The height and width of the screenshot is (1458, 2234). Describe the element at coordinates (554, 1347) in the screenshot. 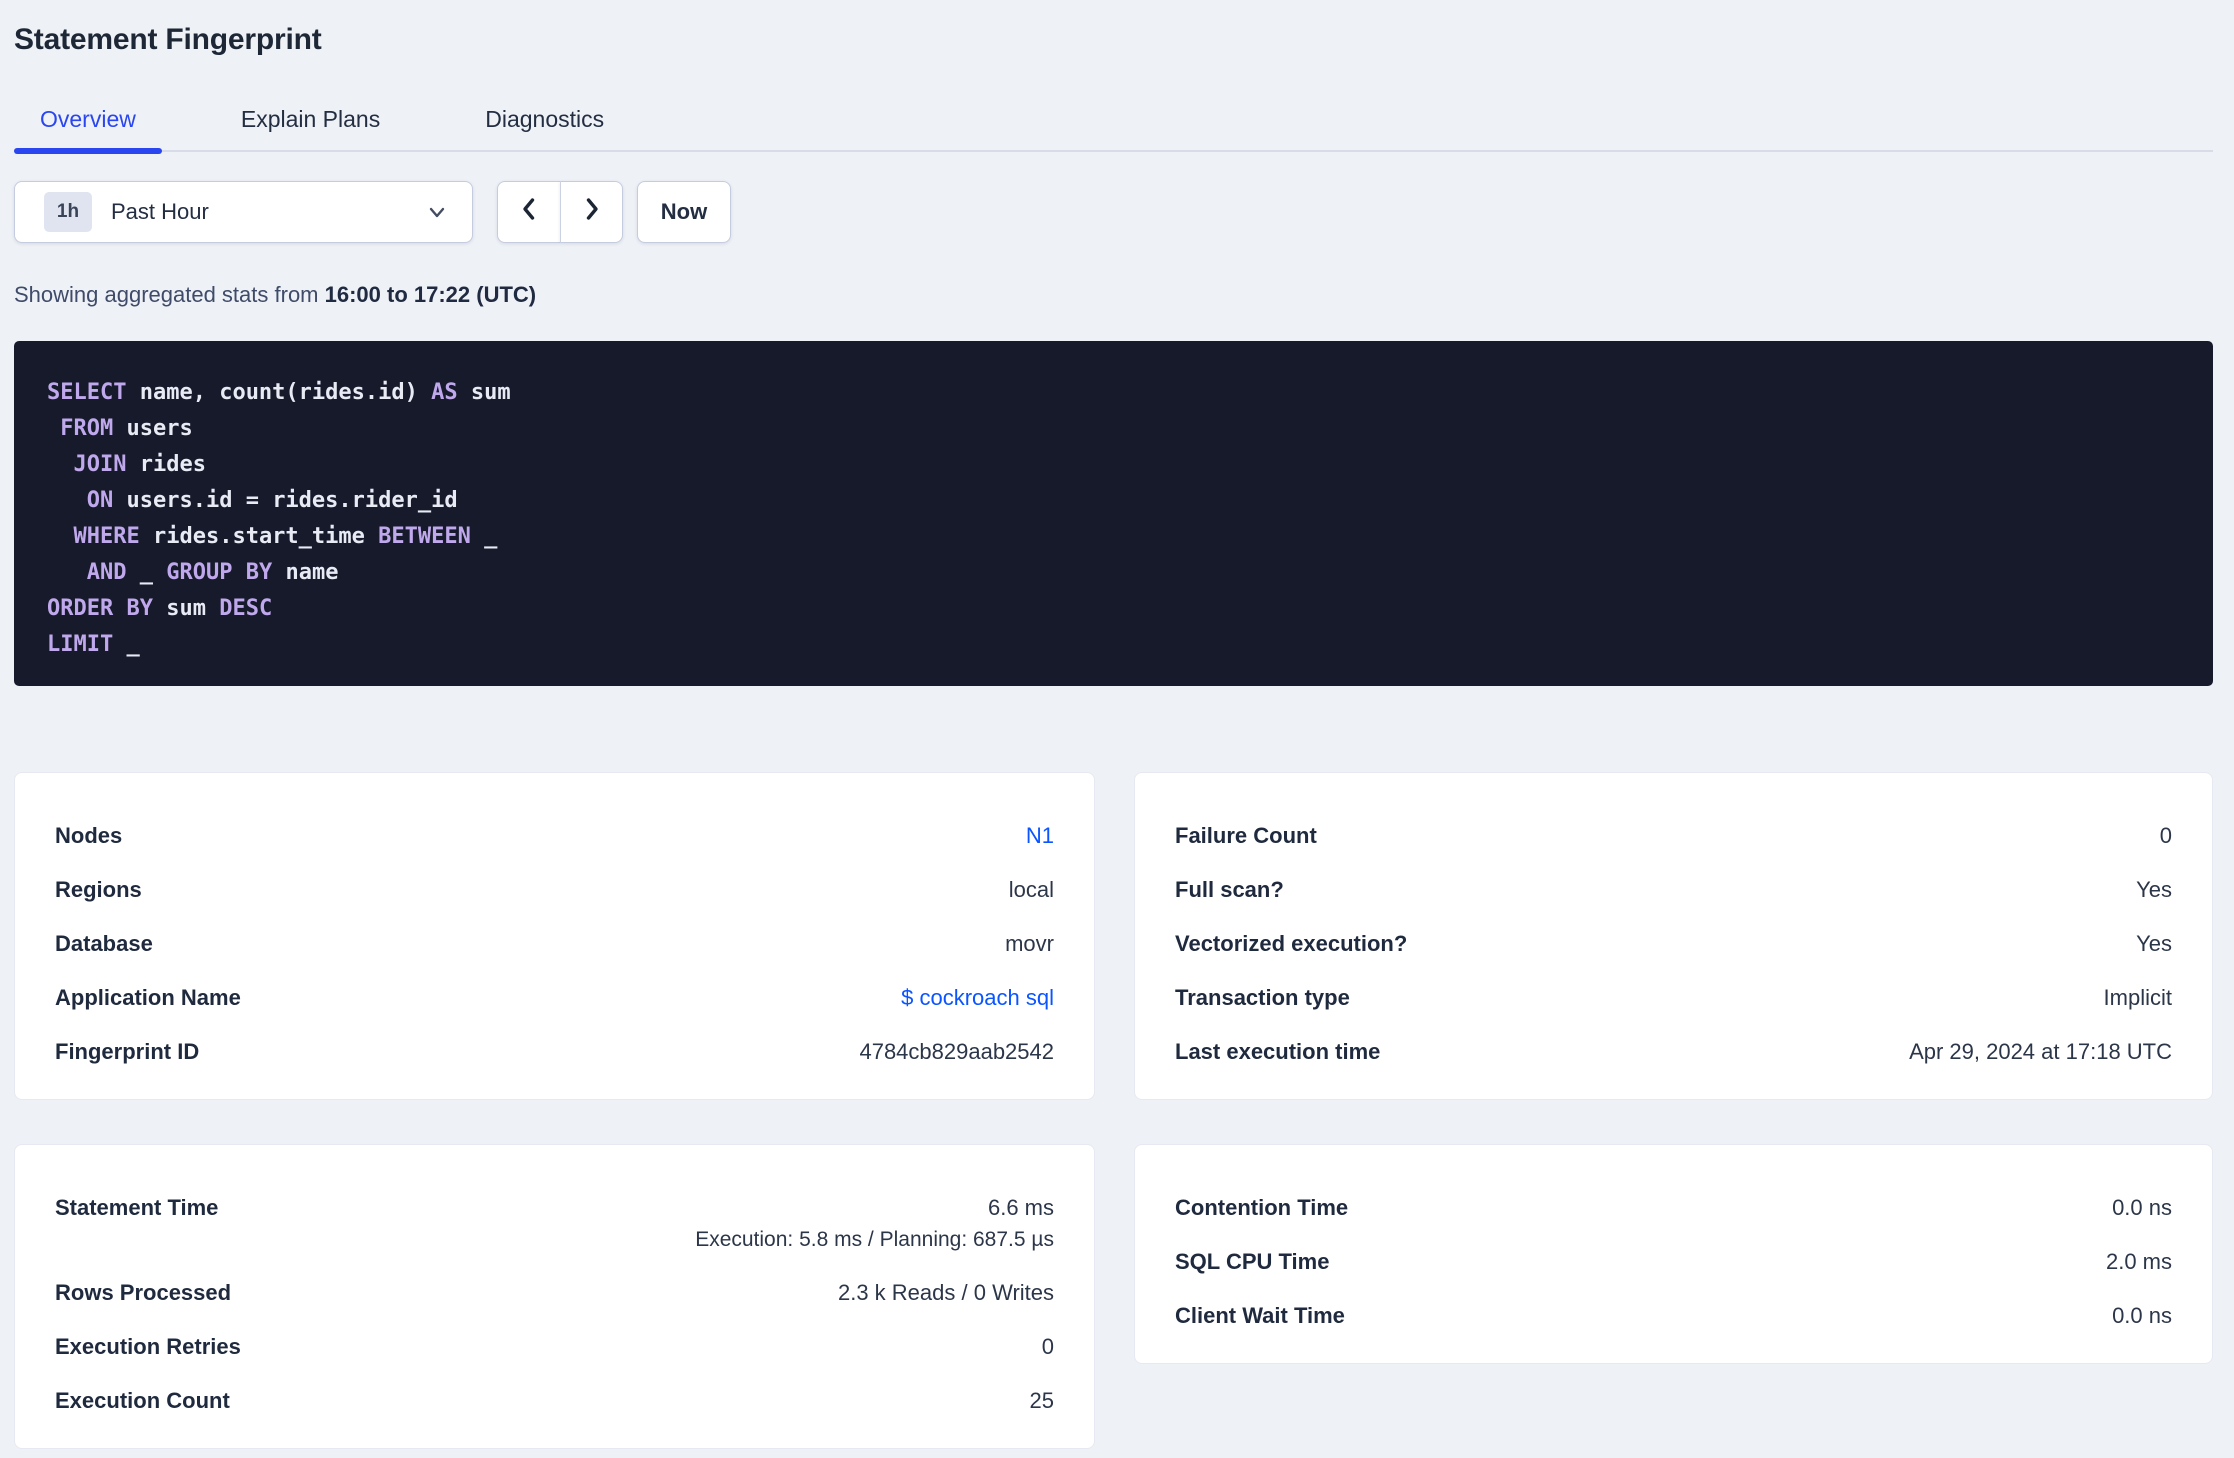

I see `card-row: Execution Retries 0` at that location.